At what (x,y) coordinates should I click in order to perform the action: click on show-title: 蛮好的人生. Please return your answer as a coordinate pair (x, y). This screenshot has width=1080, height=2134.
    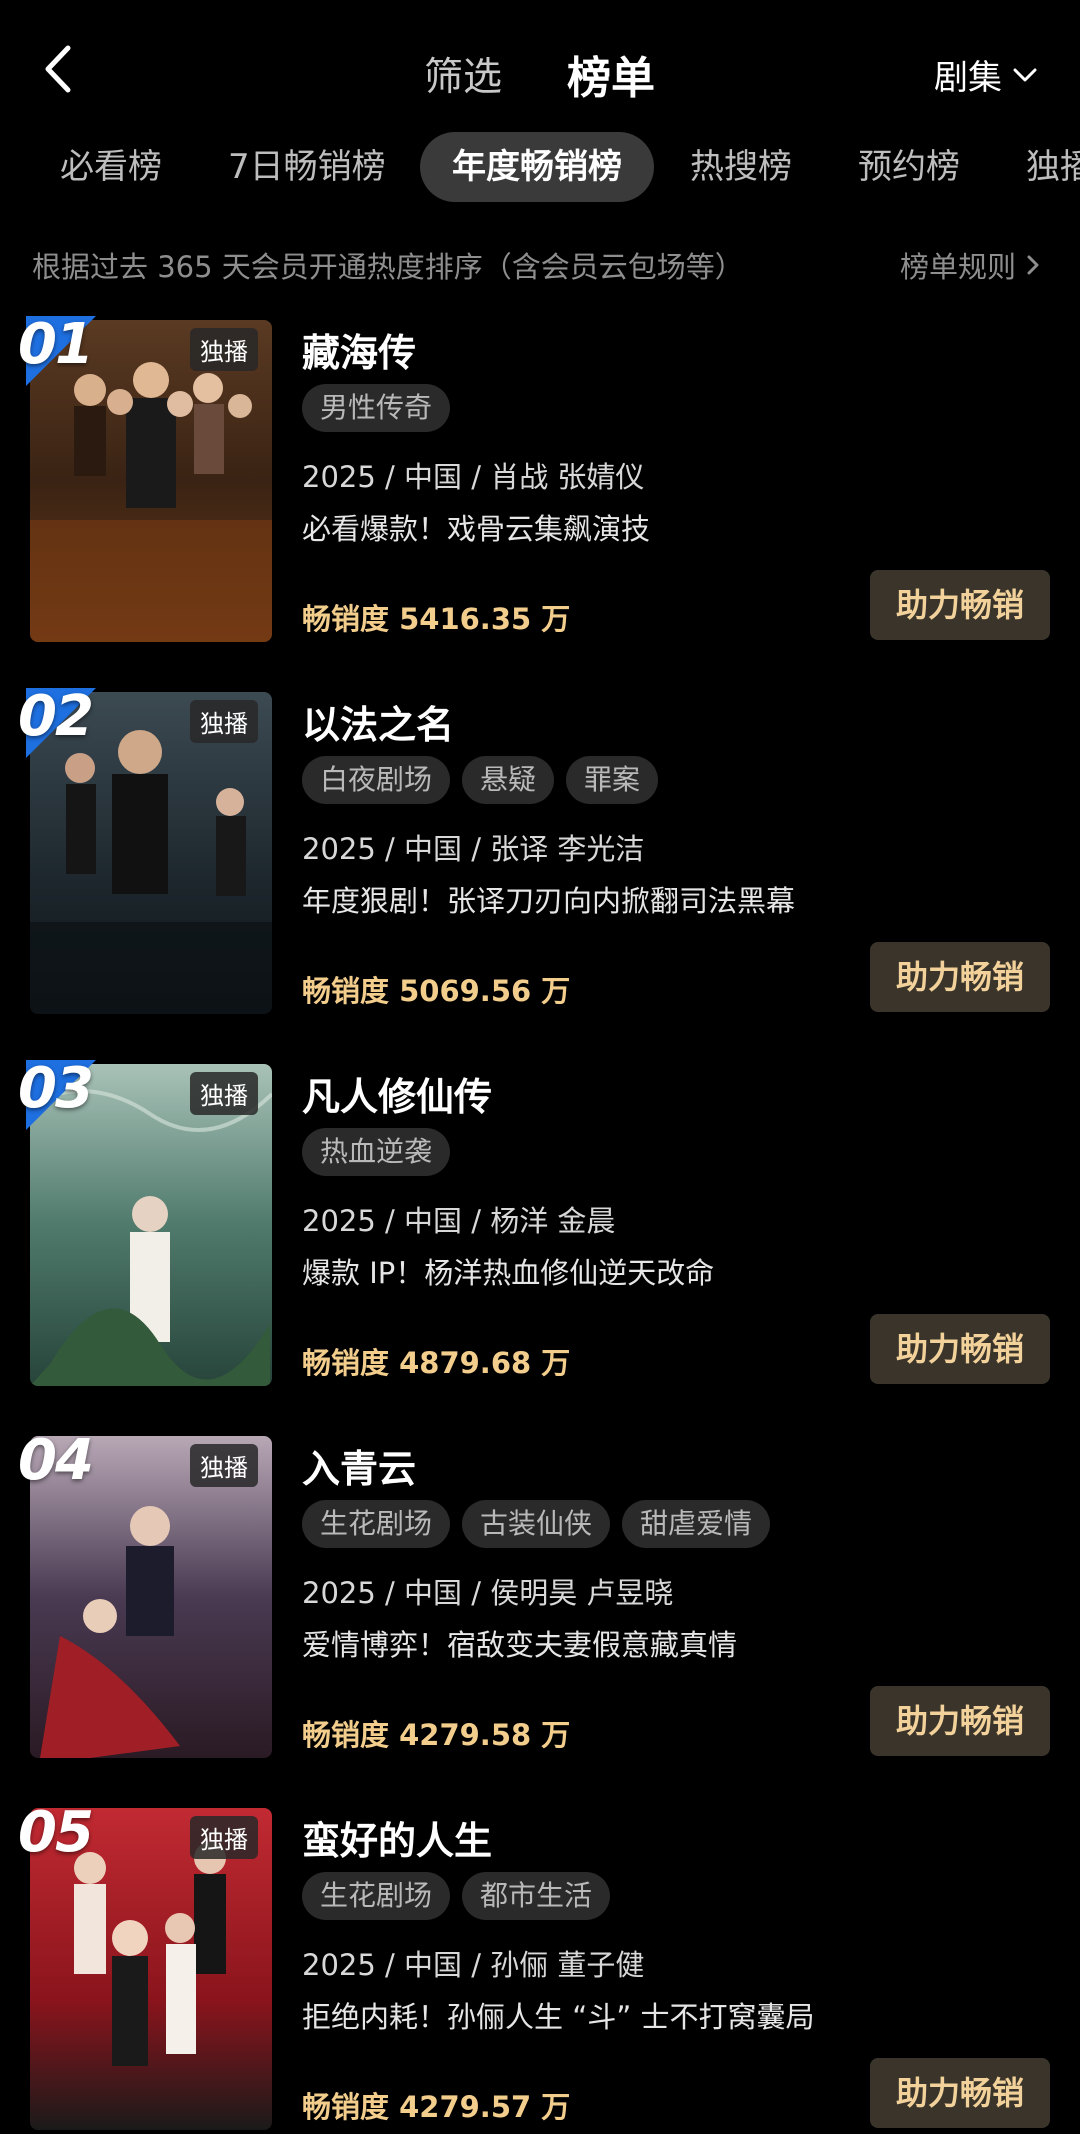
    Looking at the image, I should click on (397, 1837).